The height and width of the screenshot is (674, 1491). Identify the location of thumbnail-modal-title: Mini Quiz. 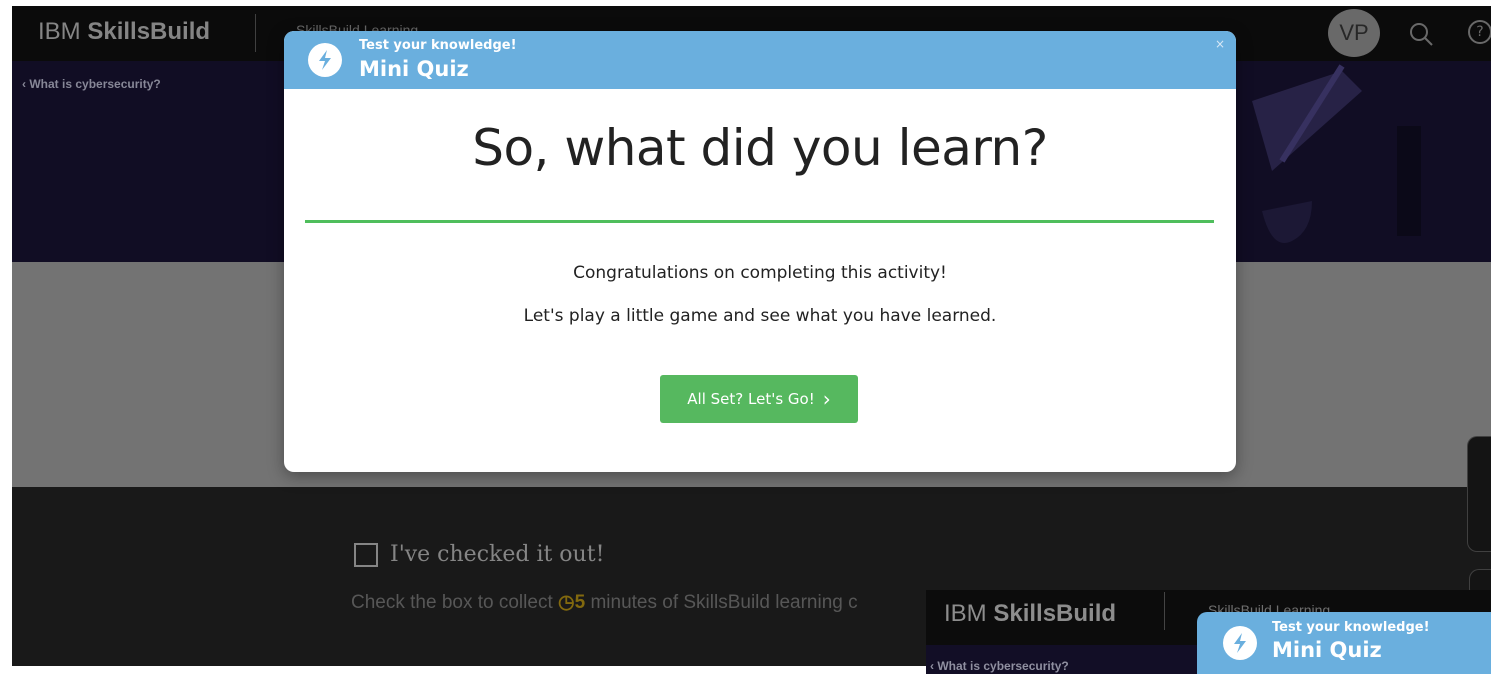
(1327, 650).